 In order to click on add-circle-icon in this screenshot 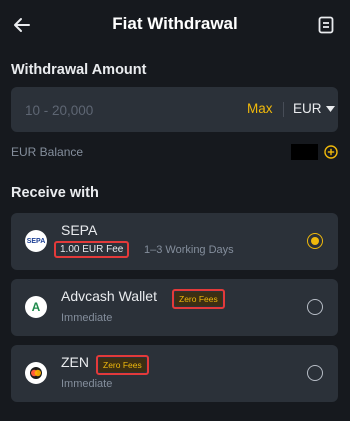, I will do `click(331, 152)`.